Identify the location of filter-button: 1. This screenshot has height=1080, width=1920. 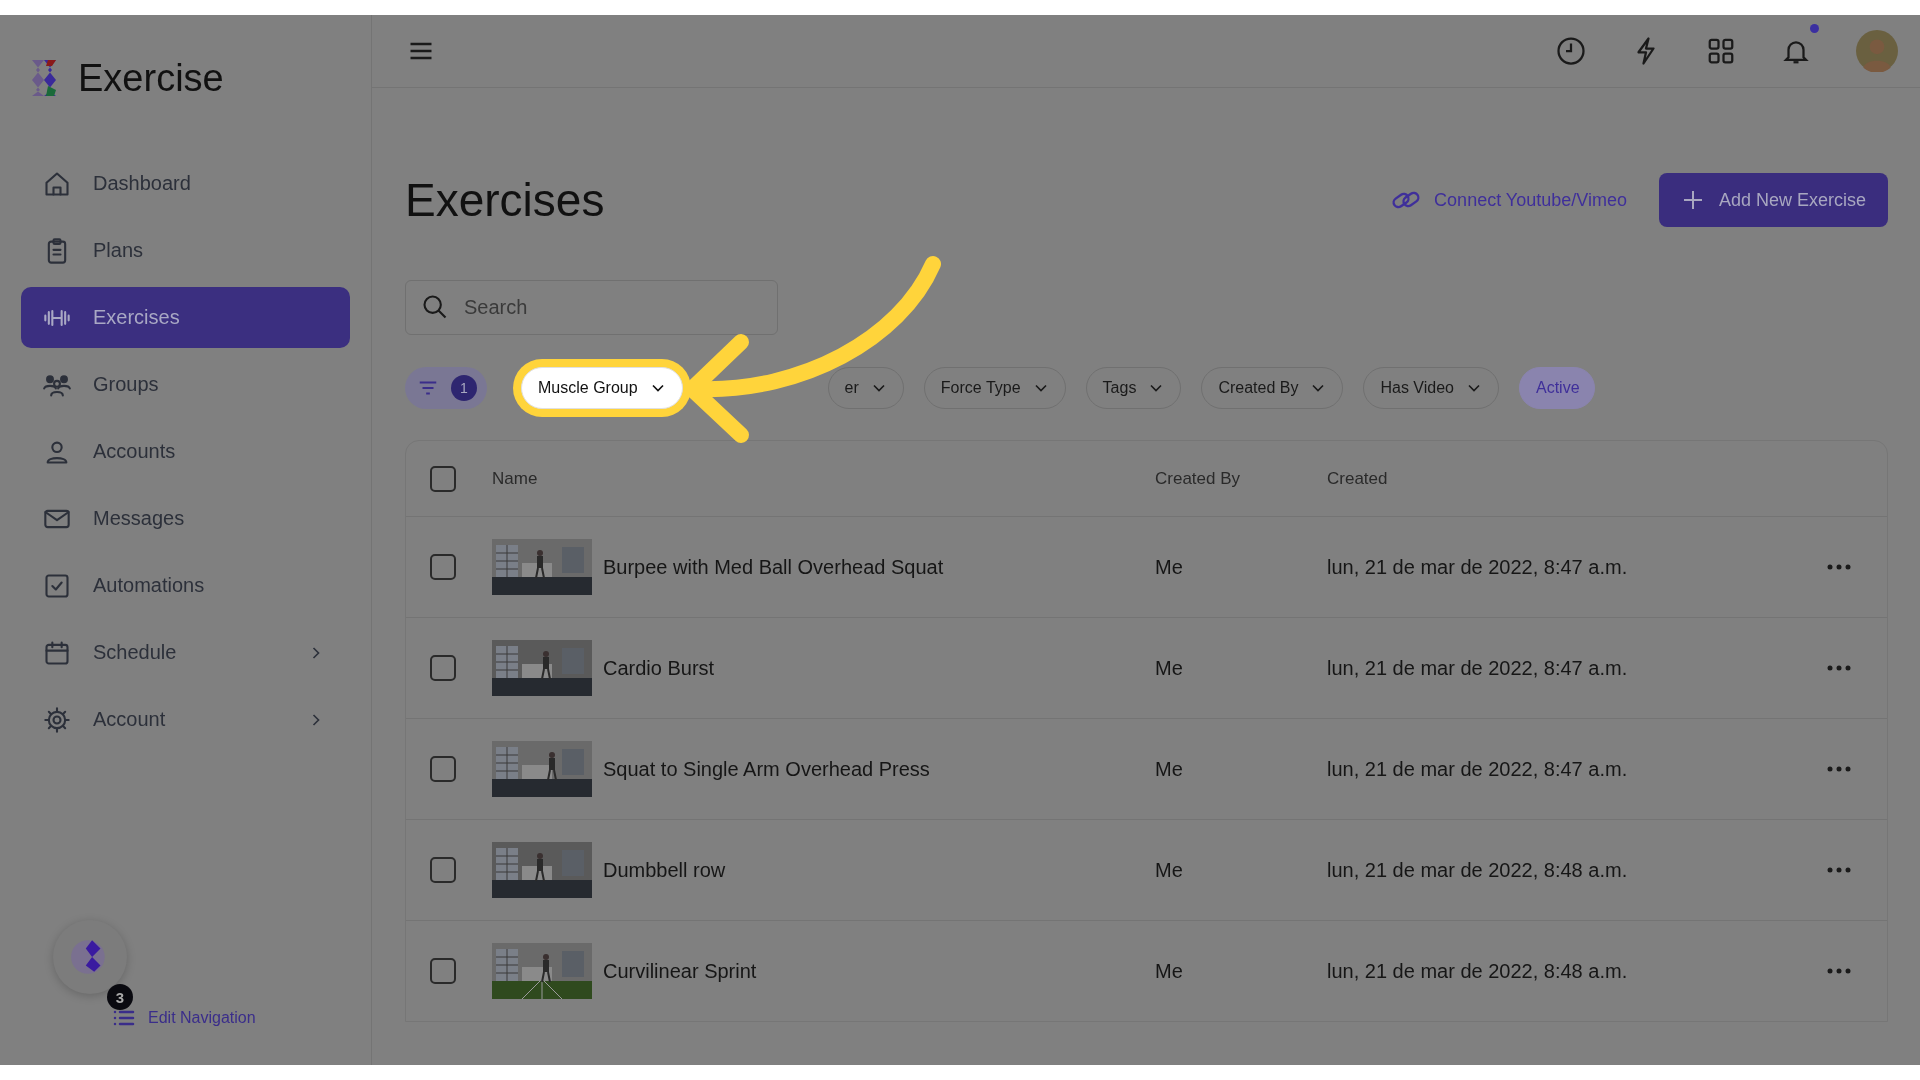
(446, 388).